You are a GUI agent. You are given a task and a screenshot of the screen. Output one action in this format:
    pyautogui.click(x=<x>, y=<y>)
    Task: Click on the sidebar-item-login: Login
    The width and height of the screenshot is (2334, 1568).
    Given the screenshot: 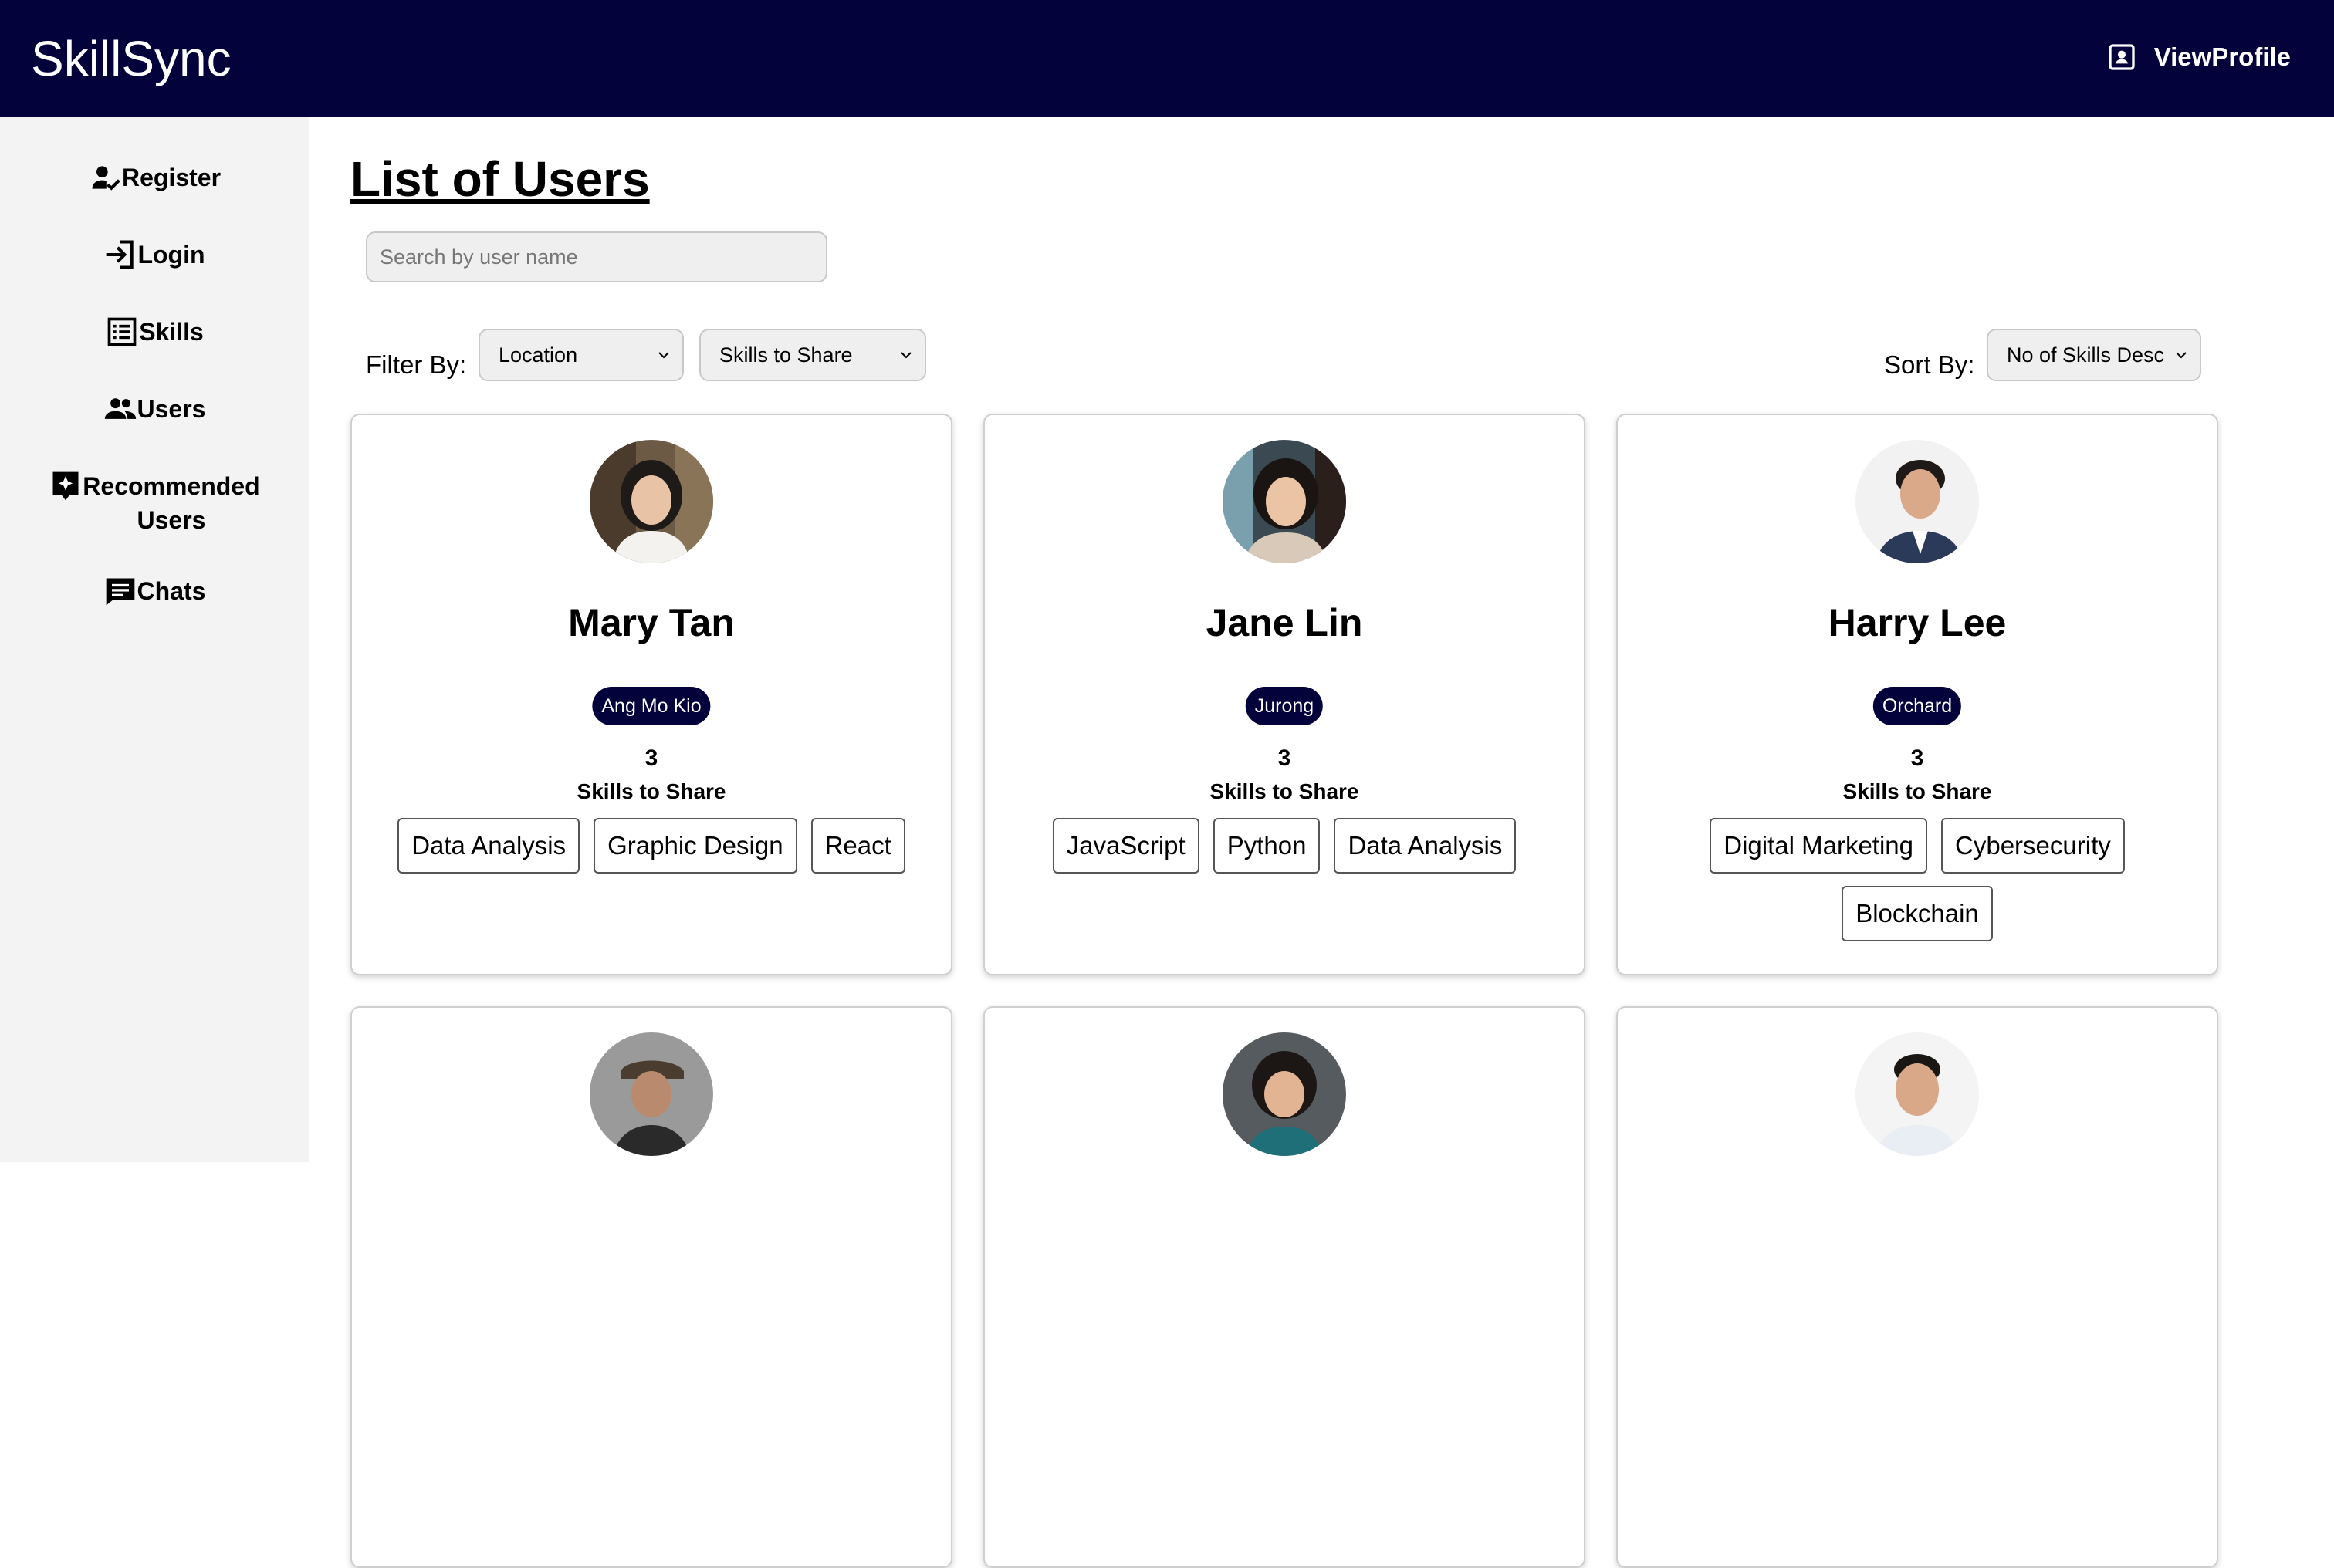 What is the action you would take?
    pyautogui.click(x=154, y=255)
    